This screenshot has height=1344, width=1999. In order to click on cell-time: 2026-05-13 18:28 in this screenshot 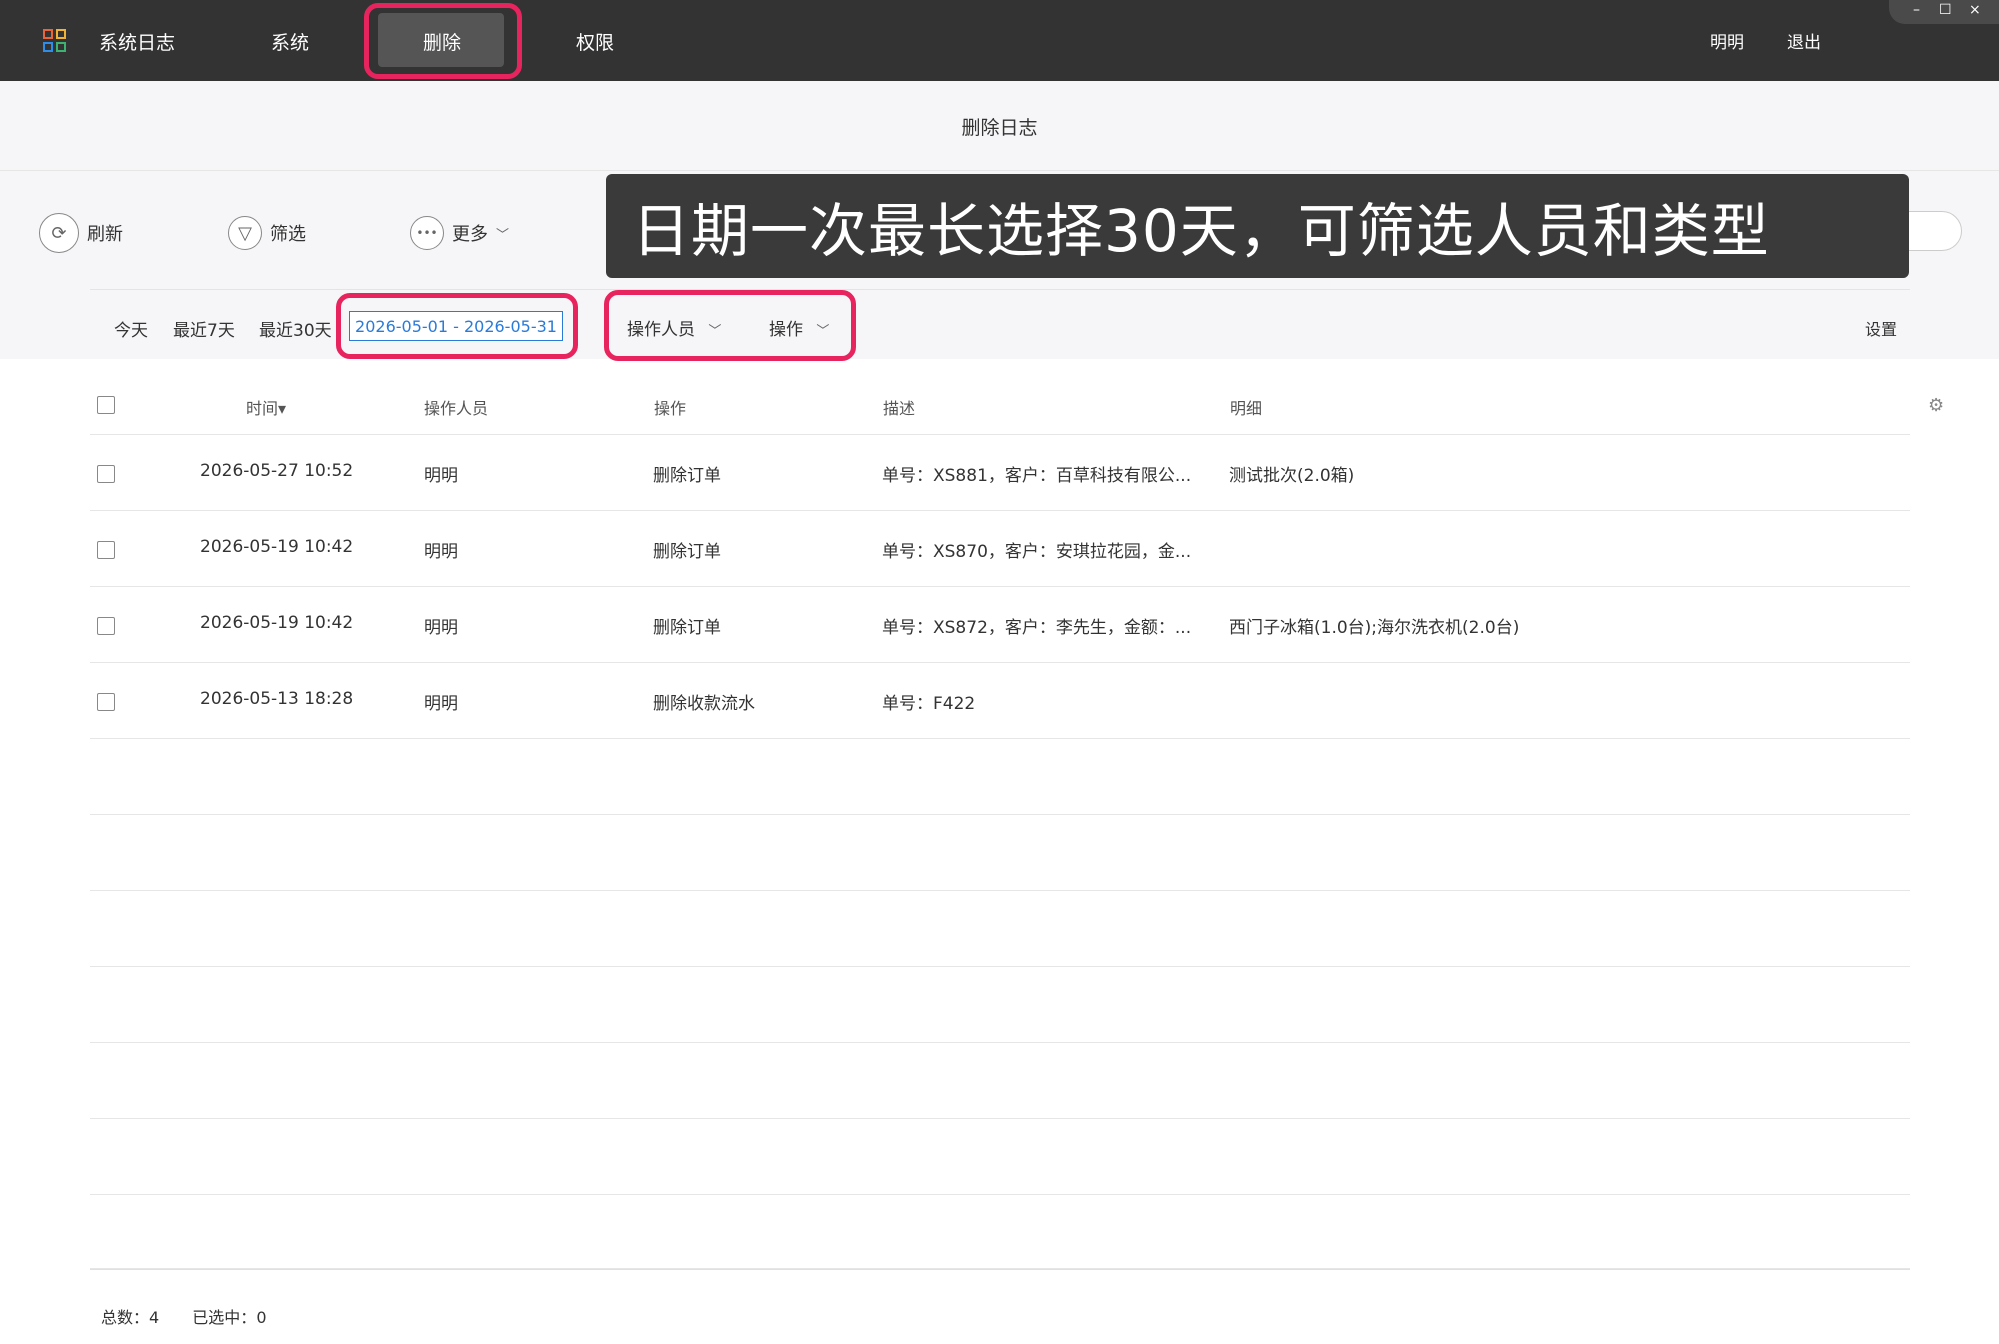, I will do `click(277, 699)`.